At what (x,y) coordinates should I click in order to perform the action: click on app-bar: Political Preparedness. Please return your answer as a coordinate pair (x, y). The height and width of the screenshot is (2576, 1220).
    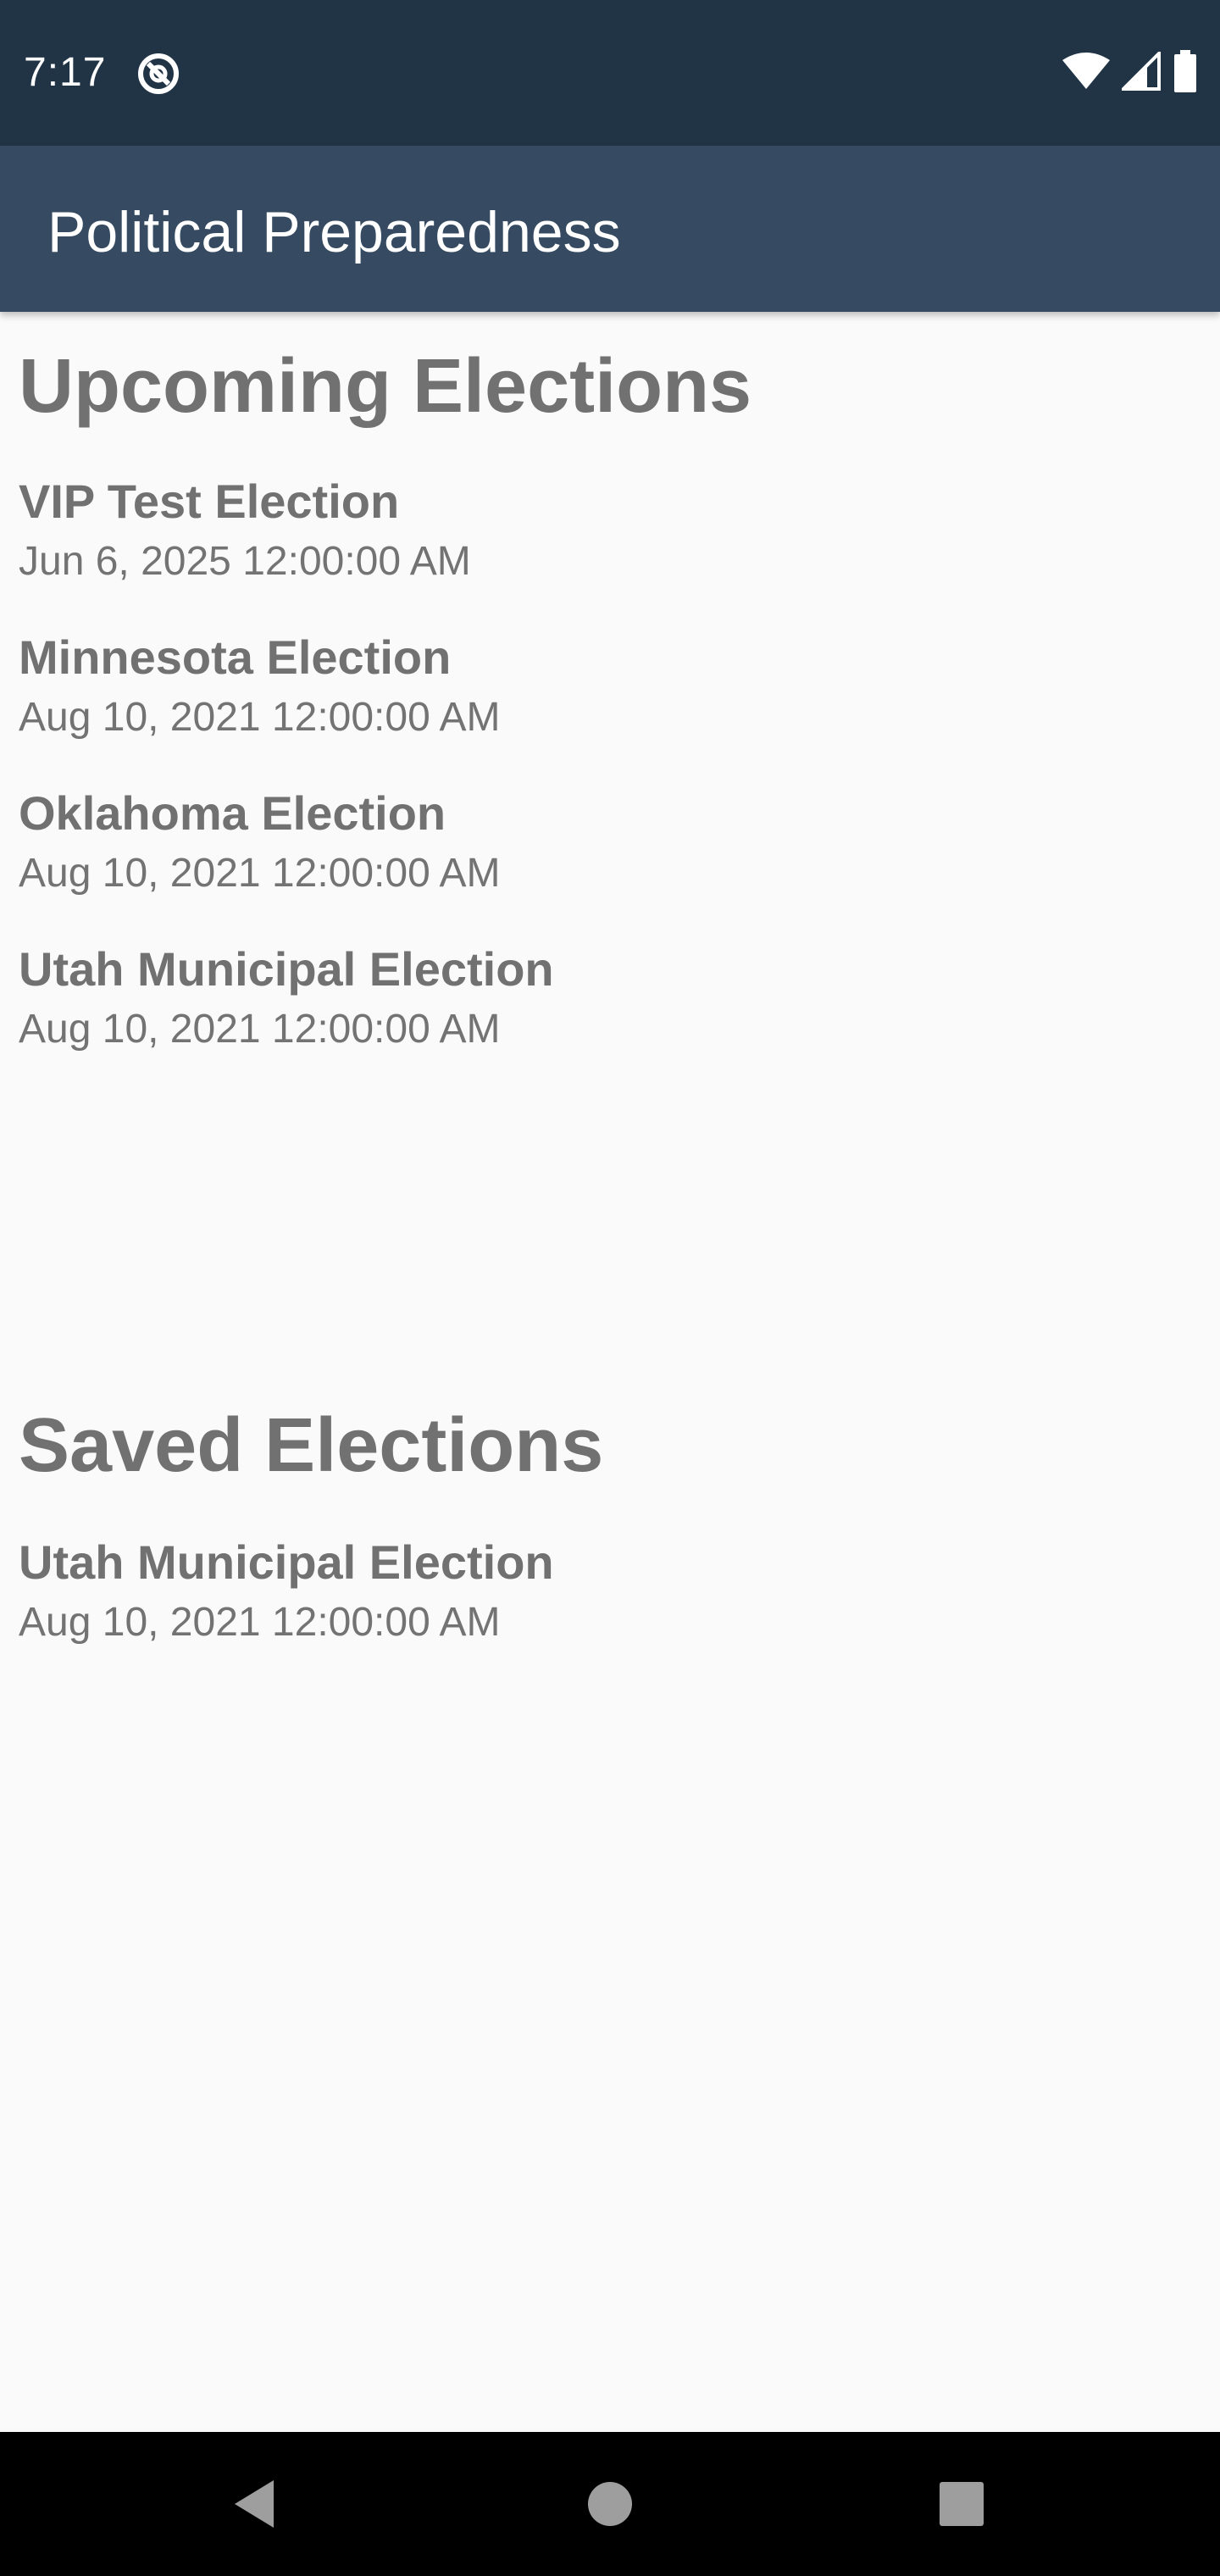
    Looking at the image, I should click on (610, 229).